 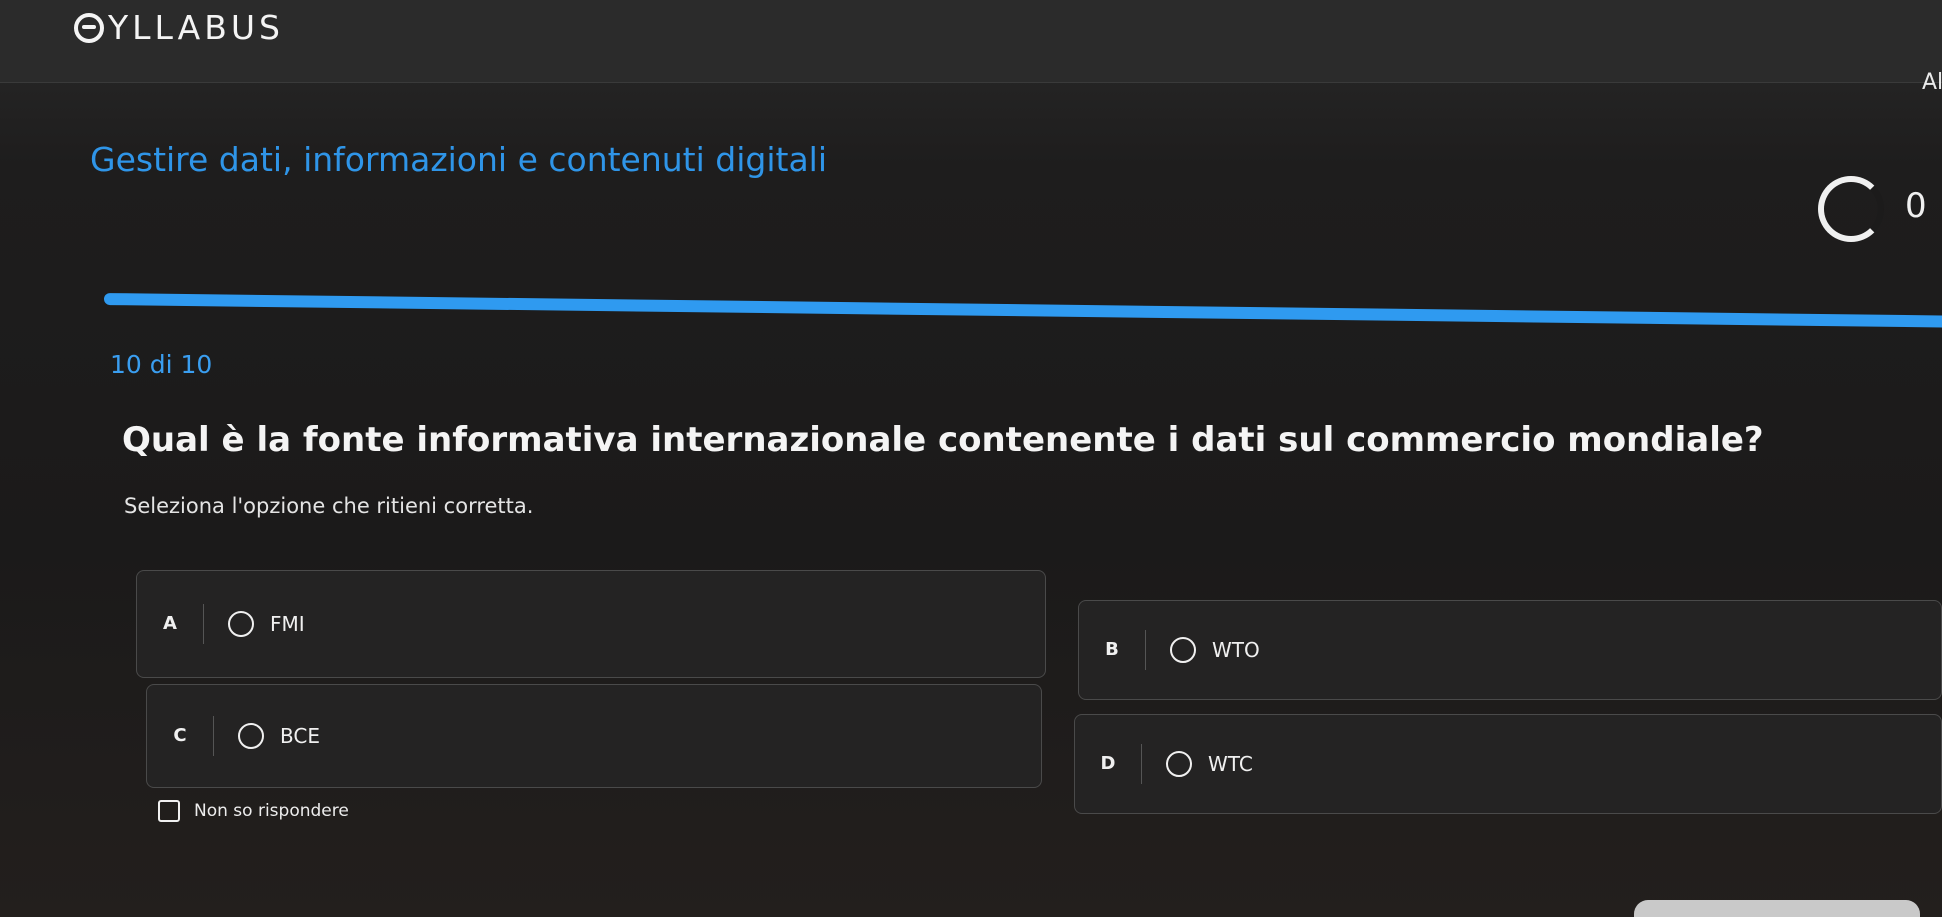 What do you see at coordinates (287, 624) in the screenshot?
I see `option-label: FMI` at bounding box center [287, 624].